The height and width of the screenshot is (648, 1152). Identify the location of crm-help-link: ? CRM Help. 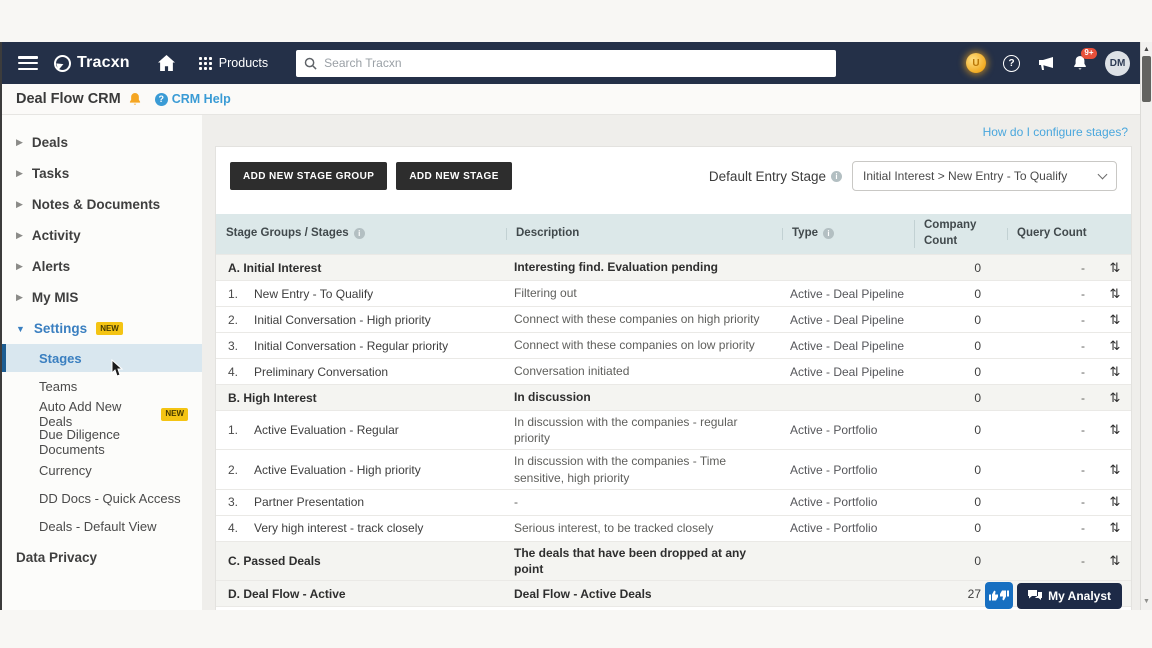
(192, 99).